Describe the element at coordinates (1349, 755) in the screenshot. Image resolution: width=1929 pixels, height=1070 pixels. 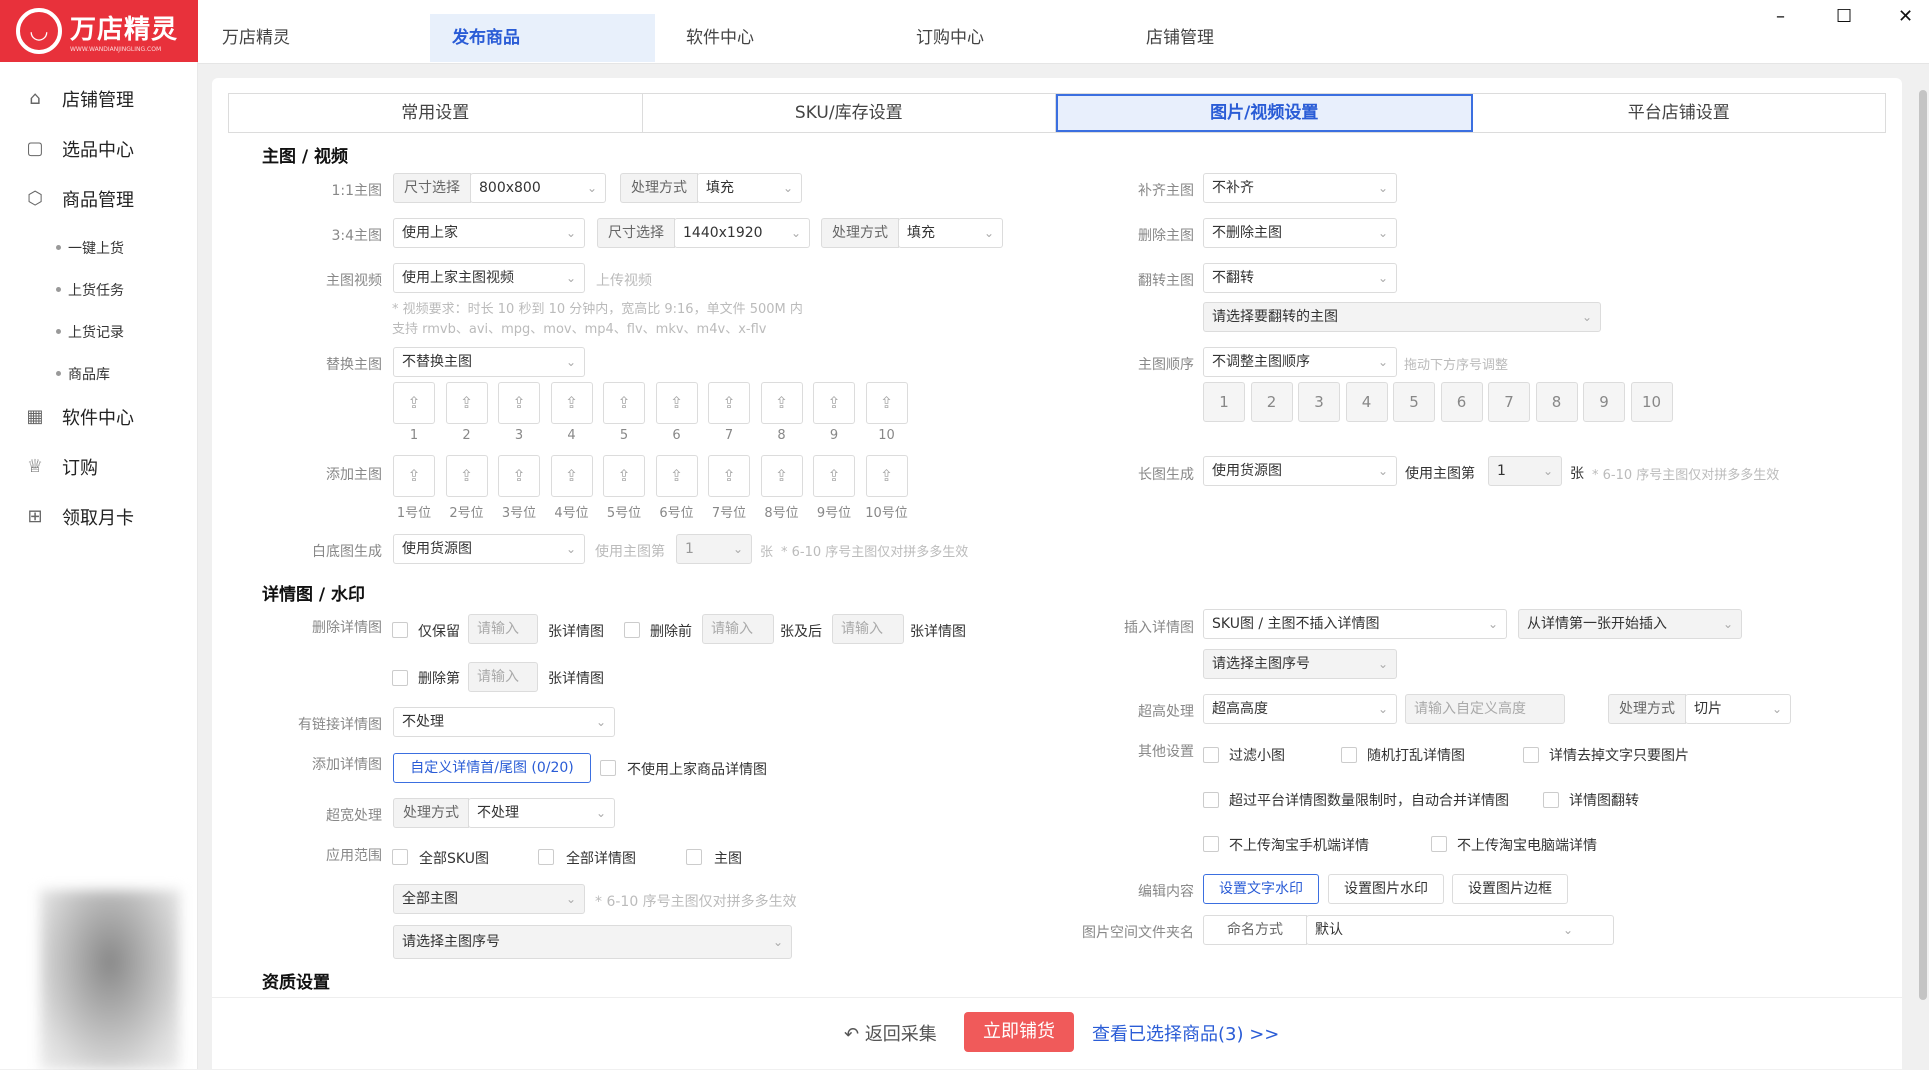
I see `random-checkbox` at that location.